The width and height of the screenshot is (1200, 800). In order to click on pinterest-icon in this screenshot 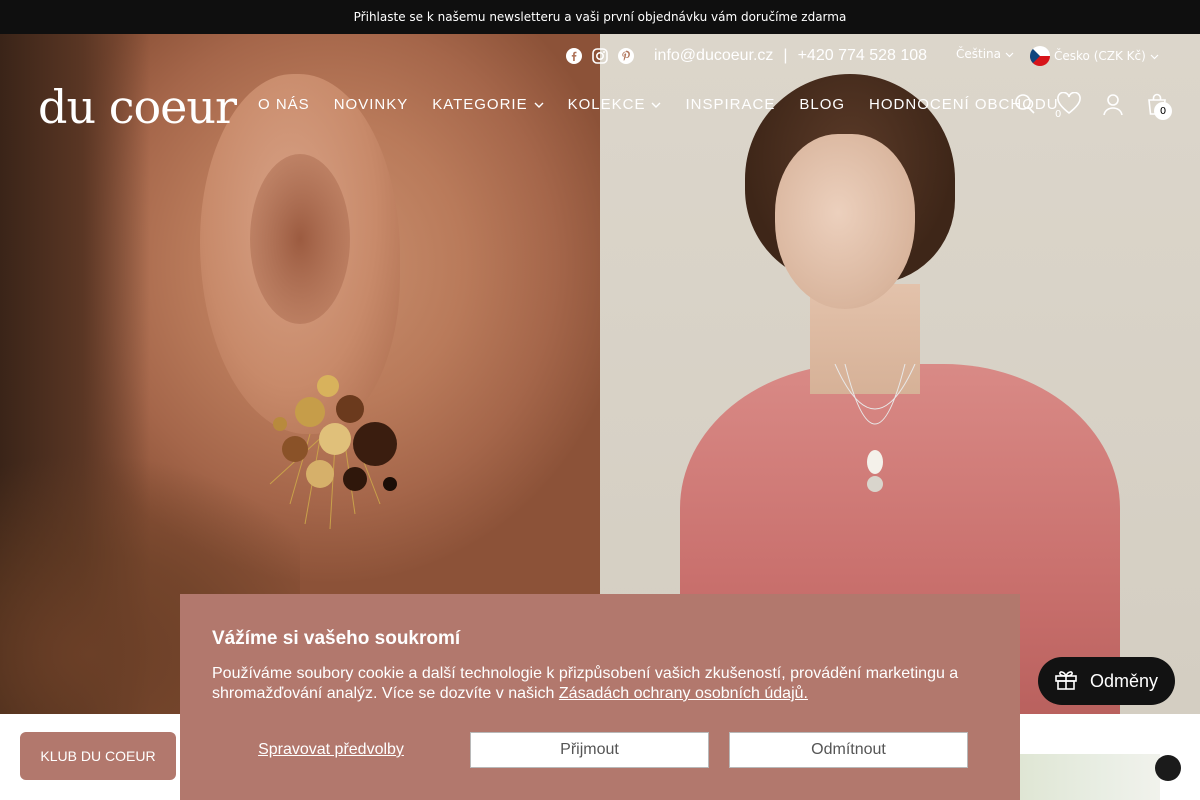, I will do `click(626, 56)`.